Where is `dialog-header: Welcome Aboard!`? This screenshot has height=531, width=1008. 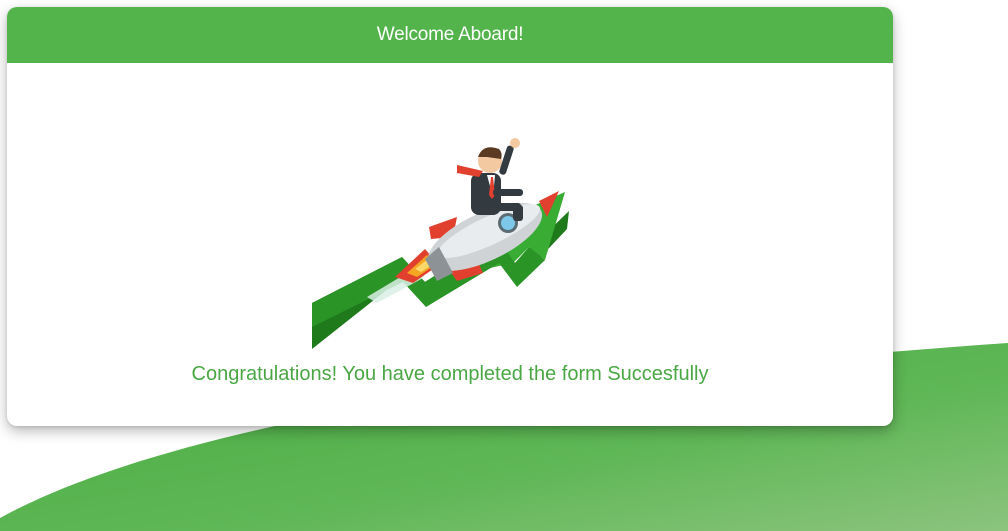 dialog-header: Welcome Aboard! is located at coordinates (450, 35).